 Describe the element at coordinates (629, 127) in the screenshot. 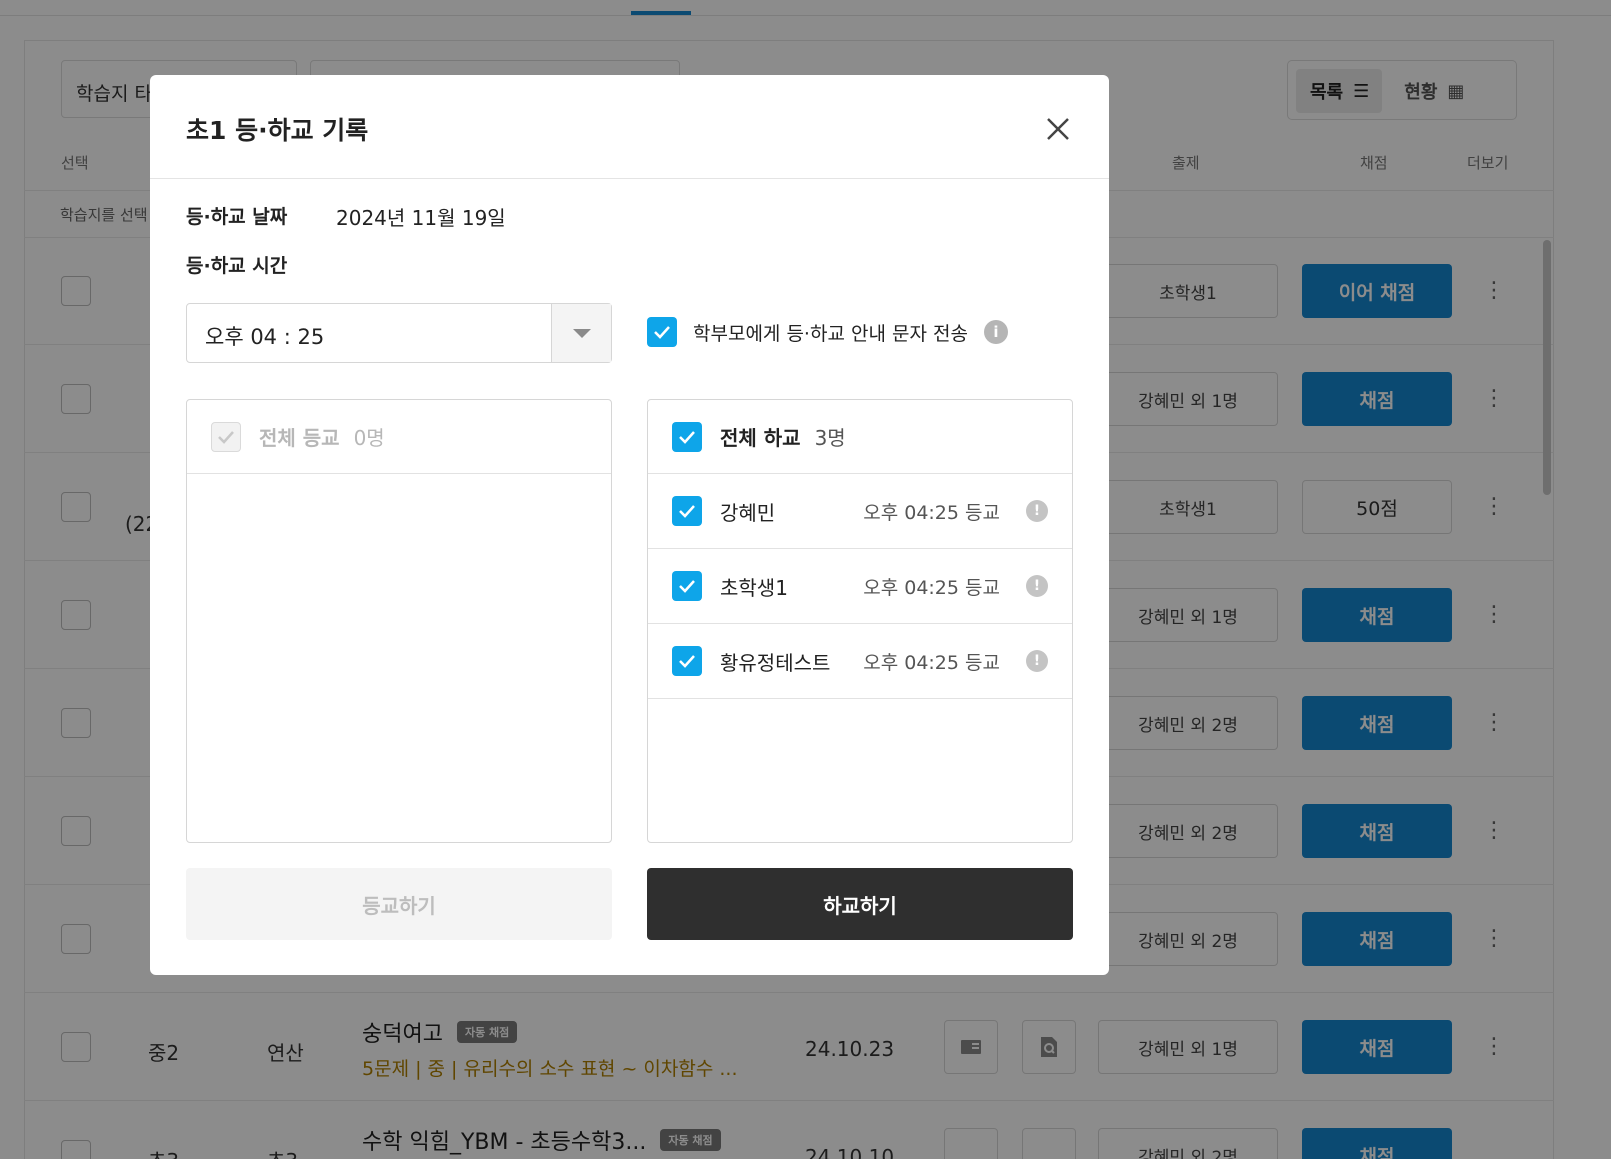

I see `modal-header: 초1 등·하교 기록` at that location.